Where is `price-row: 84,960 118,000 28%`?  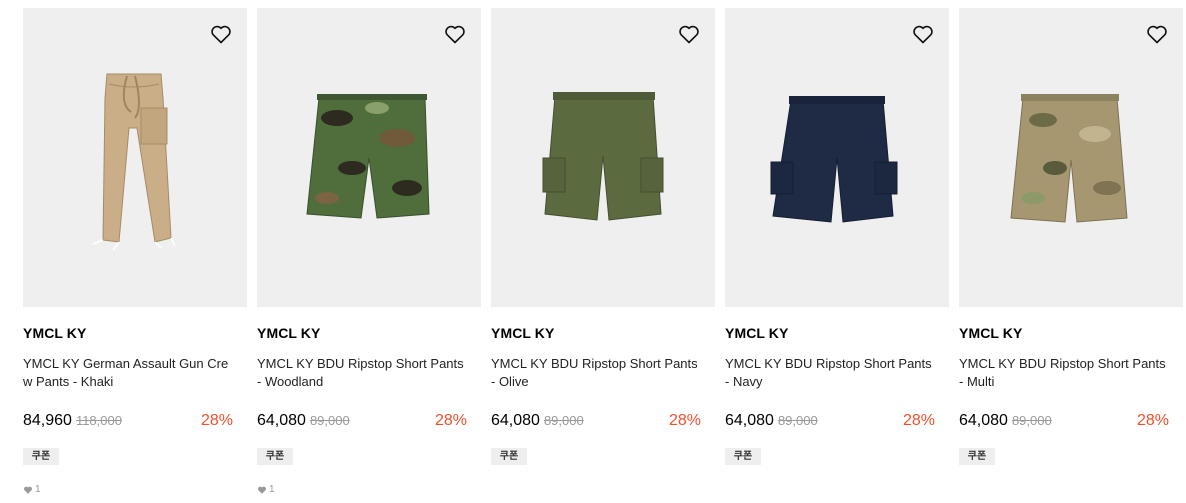 price-row: 84,960 118,000 28% is located at coordinates (135, 422).